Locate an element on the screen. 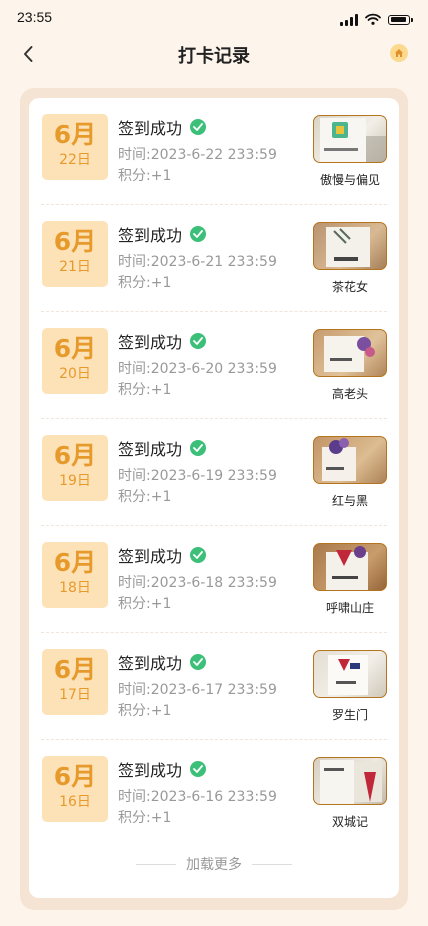 This screenshot has height=926, width=428. record-time: 时间:2023-6-22 233:59 is located at coordinates (197, 154).